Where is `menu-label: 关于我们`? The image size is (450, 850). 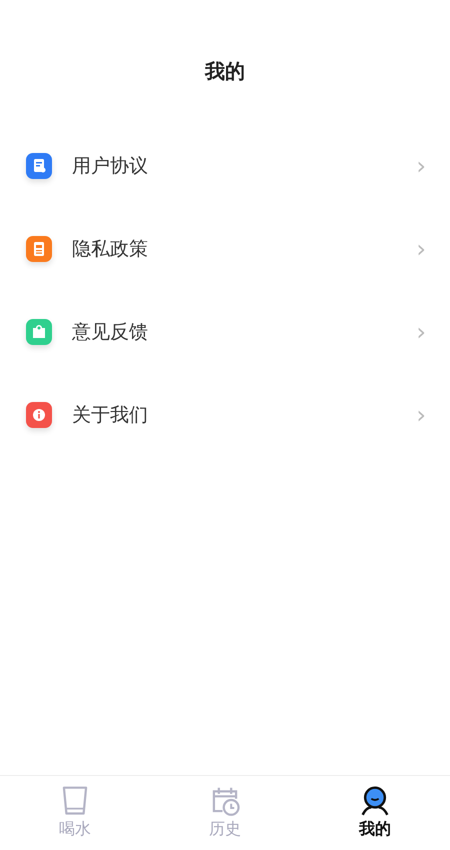 menu-label: 关于我们 is located at coordinates (110, 415).